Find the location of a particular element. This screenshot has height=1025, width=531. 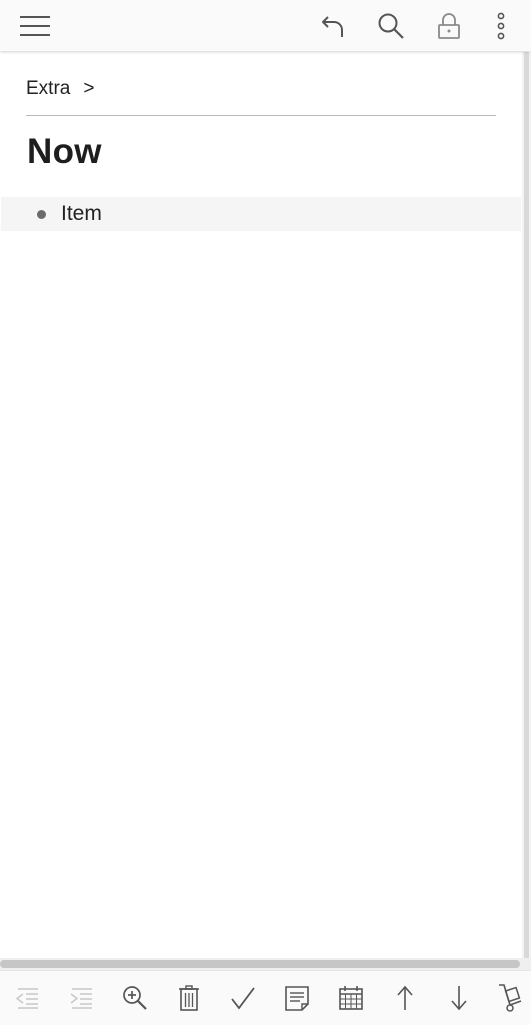

outdent-button is located at coordinates (27, 998).